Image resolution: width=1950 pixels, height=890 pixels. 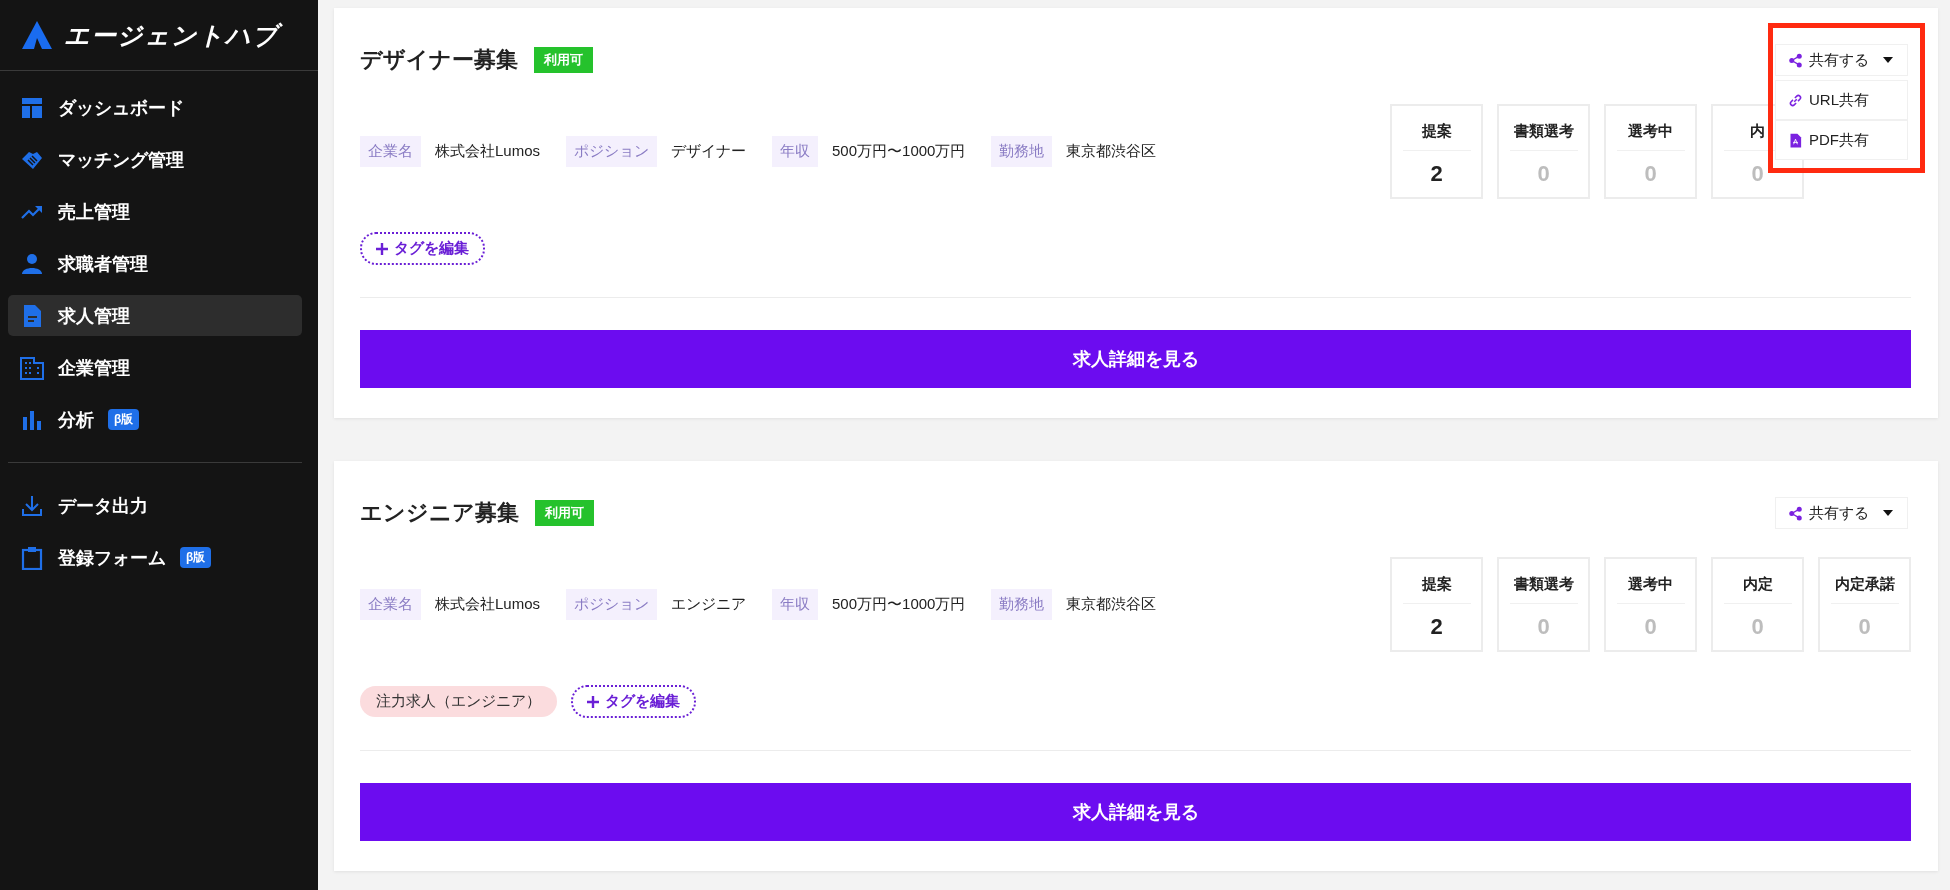 I want to click on tag: 注力求人（エンジニア）, so click(x=458, y=701).